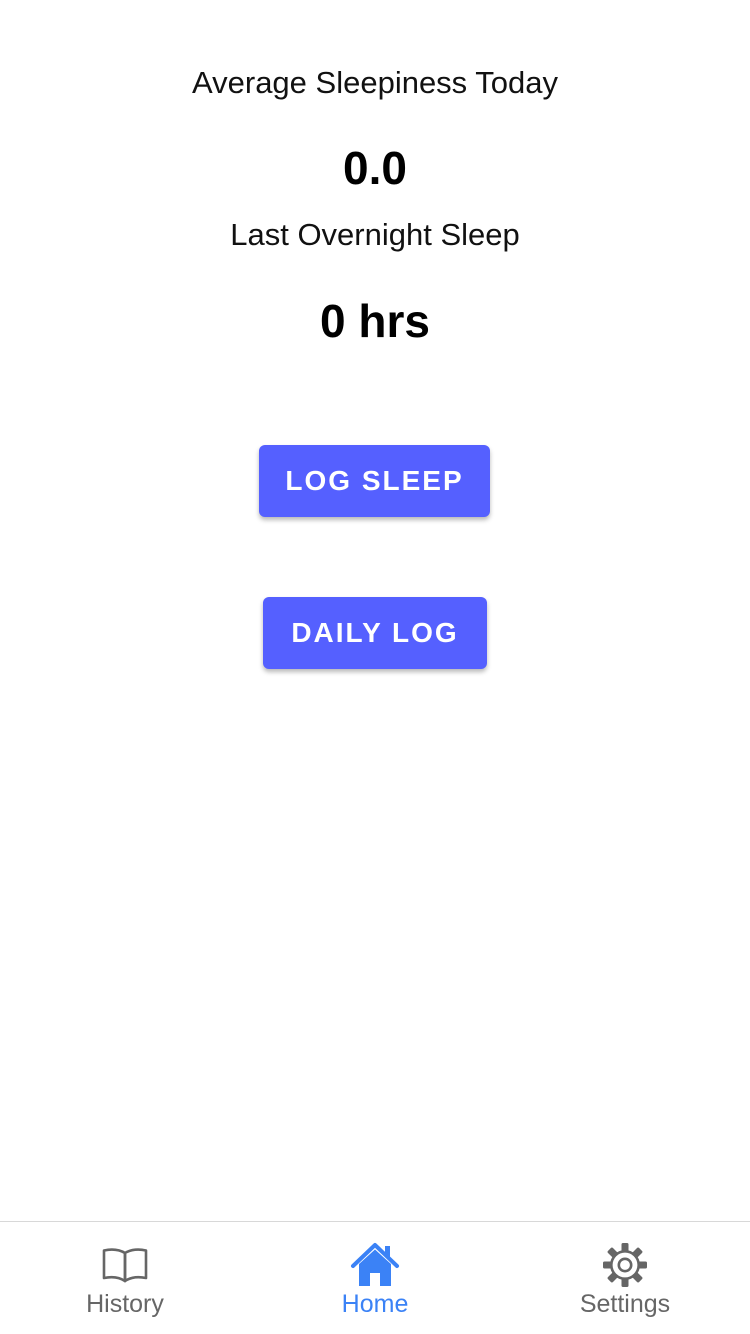 Image resolution: width=750 pixels, height=1334 pixels. I want to click on tab-settings-label: Settings, so click(625, 1304).